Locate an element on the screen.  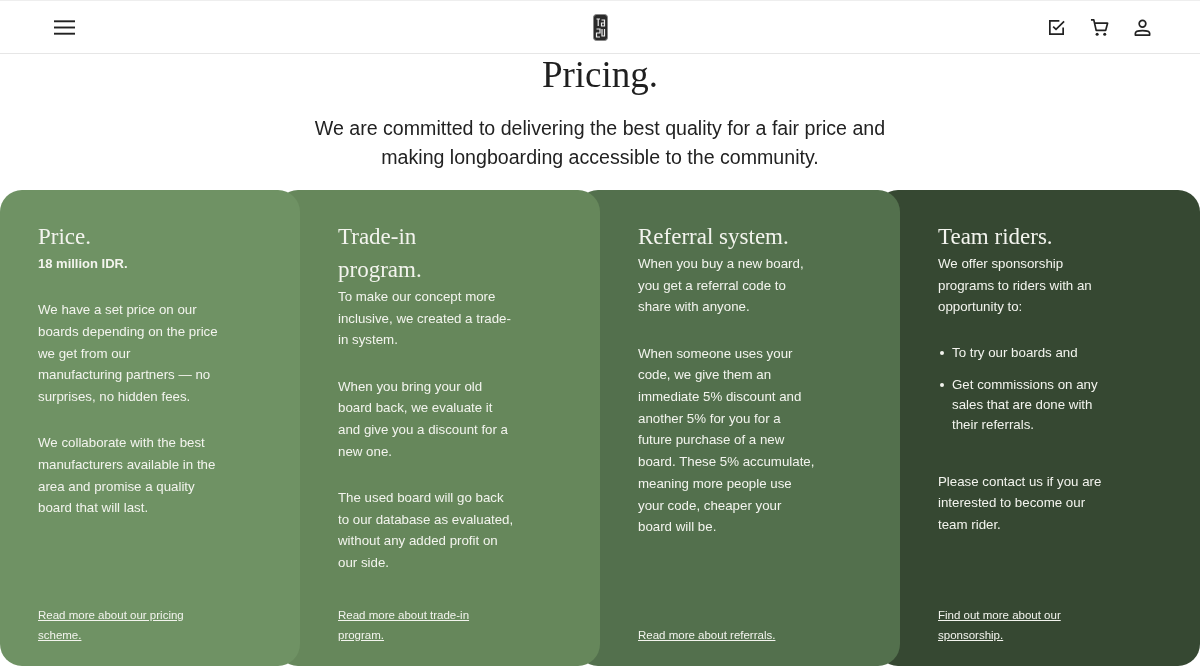
read-more-link: Read more about referrals. is located at coordinates (707, 635).